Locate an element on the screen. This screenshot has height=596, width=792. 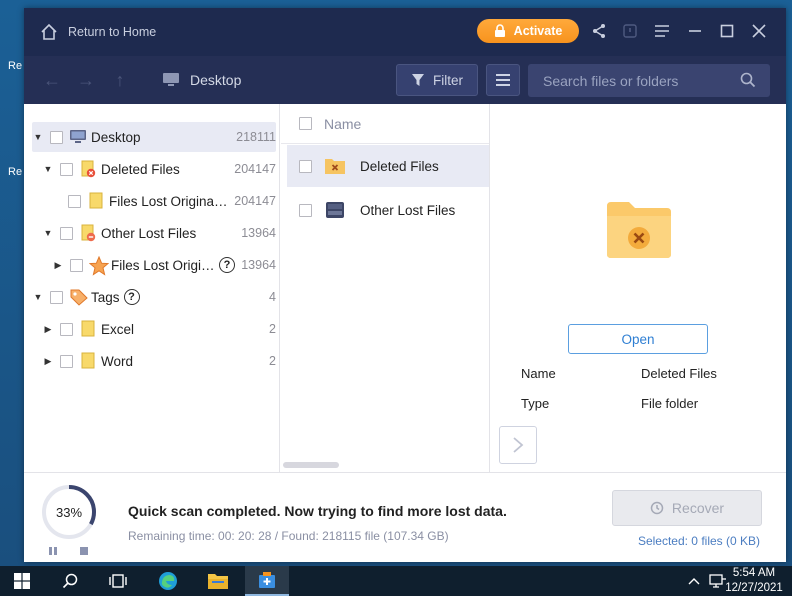
horizontal-scrollbar is located at coordinates (311, 465).